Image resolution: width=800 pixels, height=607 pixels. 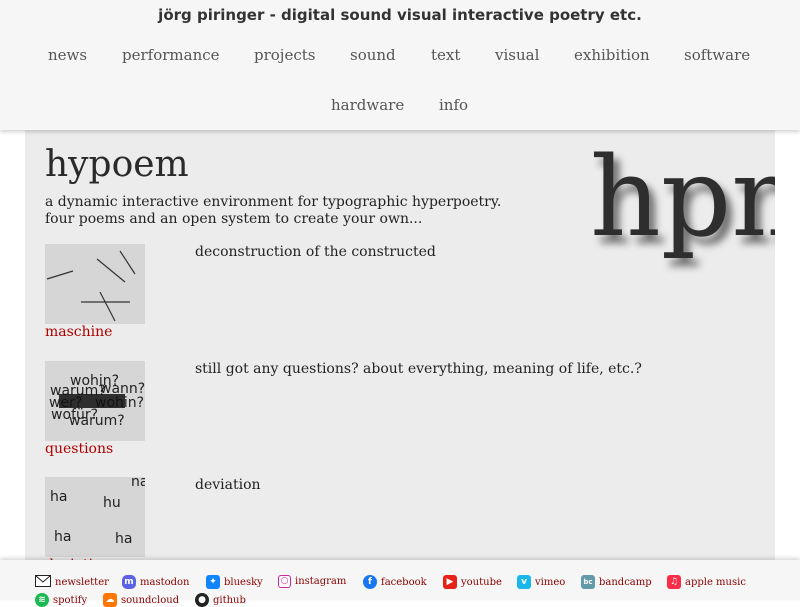 I want to click on github-icon: ●, so click(x=202, y=600).